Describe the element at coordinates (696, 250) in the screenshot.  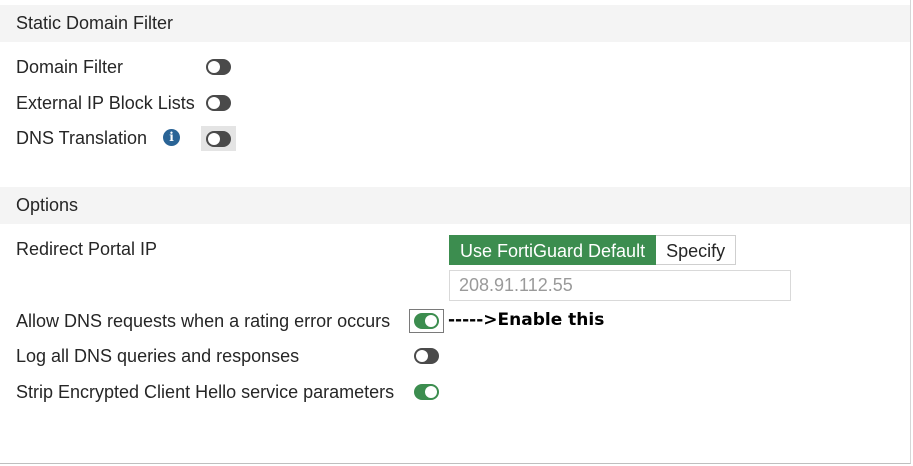
I see `specify-button: Specify` at that location.